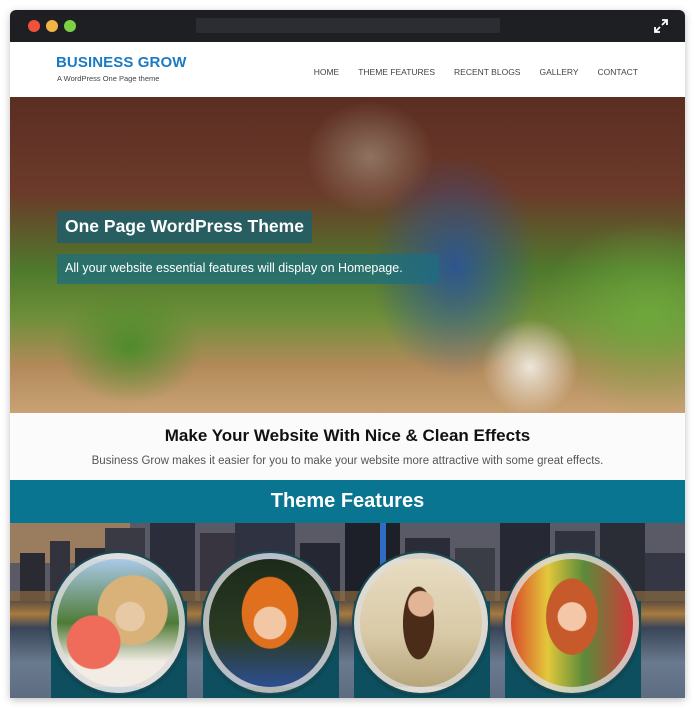 The height and width of the screenshot is (711, 695). I want to click on site-logo-title: BUSINESS GROW, so click(121, 62).